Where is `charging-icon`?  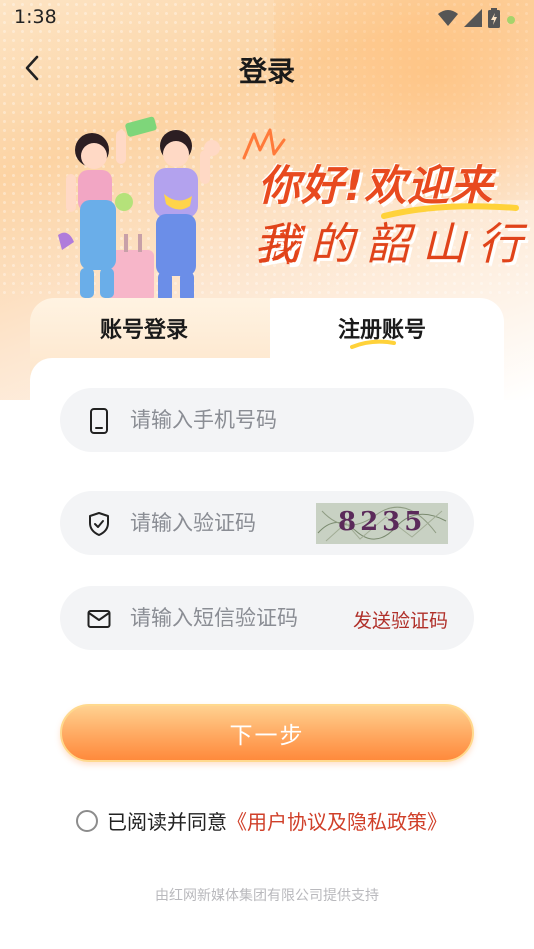 charging-icon is located at coordinates (511, 20).